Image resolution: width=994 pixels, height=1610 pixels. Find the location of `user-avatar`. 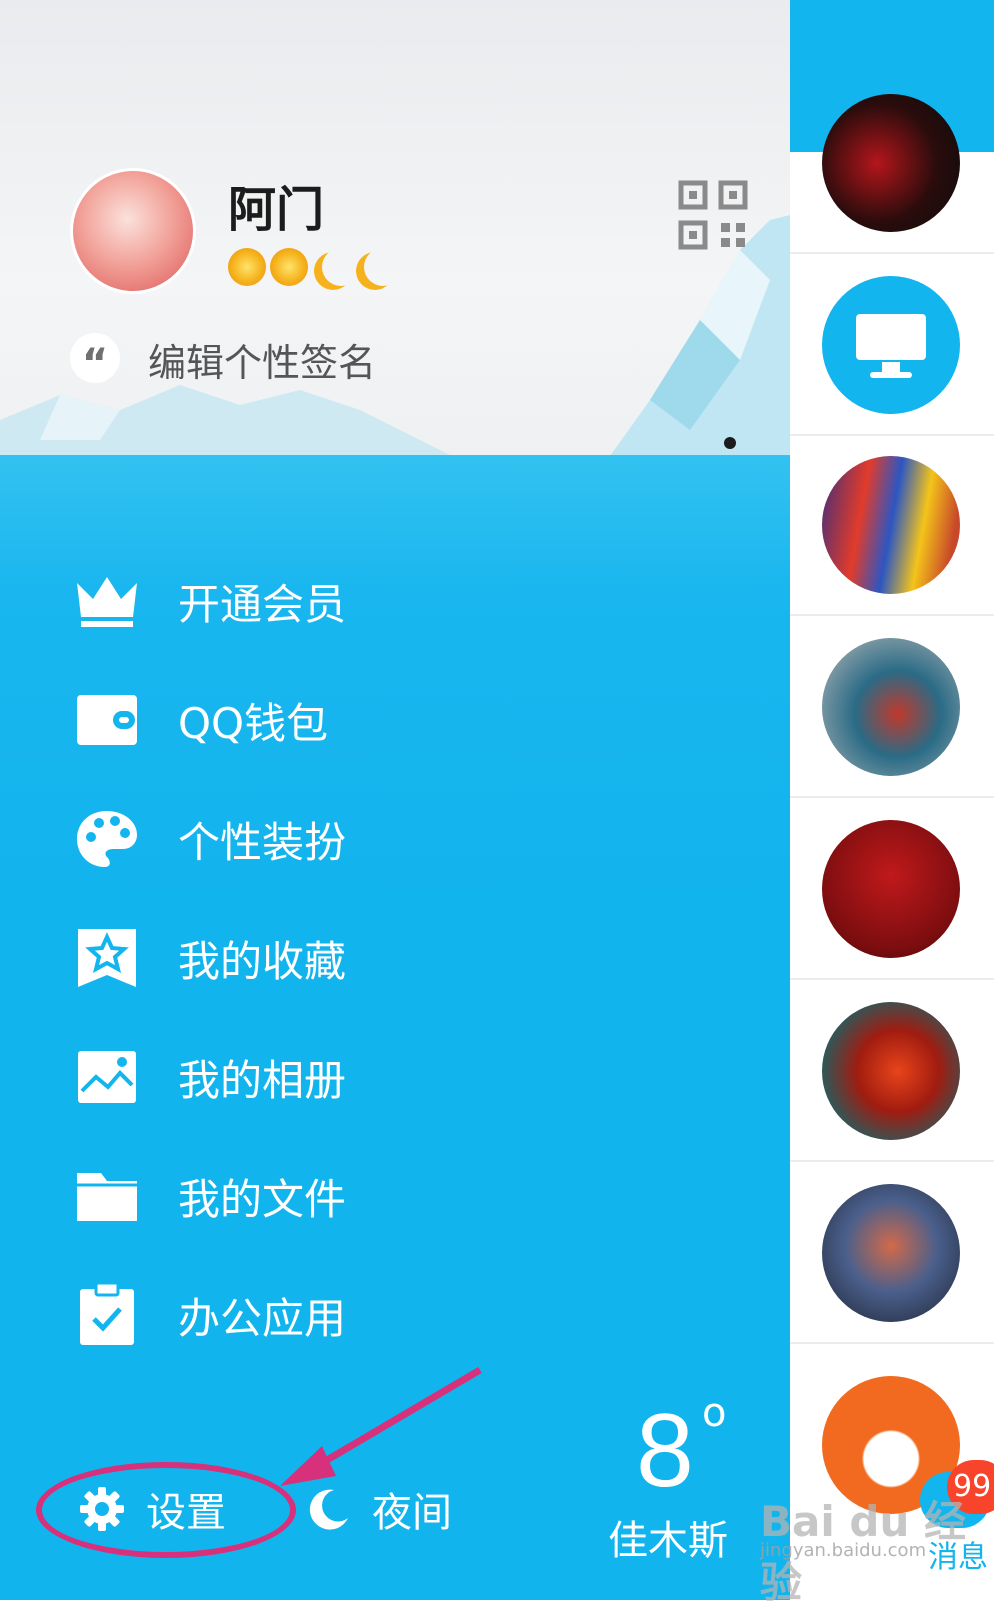

user-avatar is located at coordinates (133, 231).